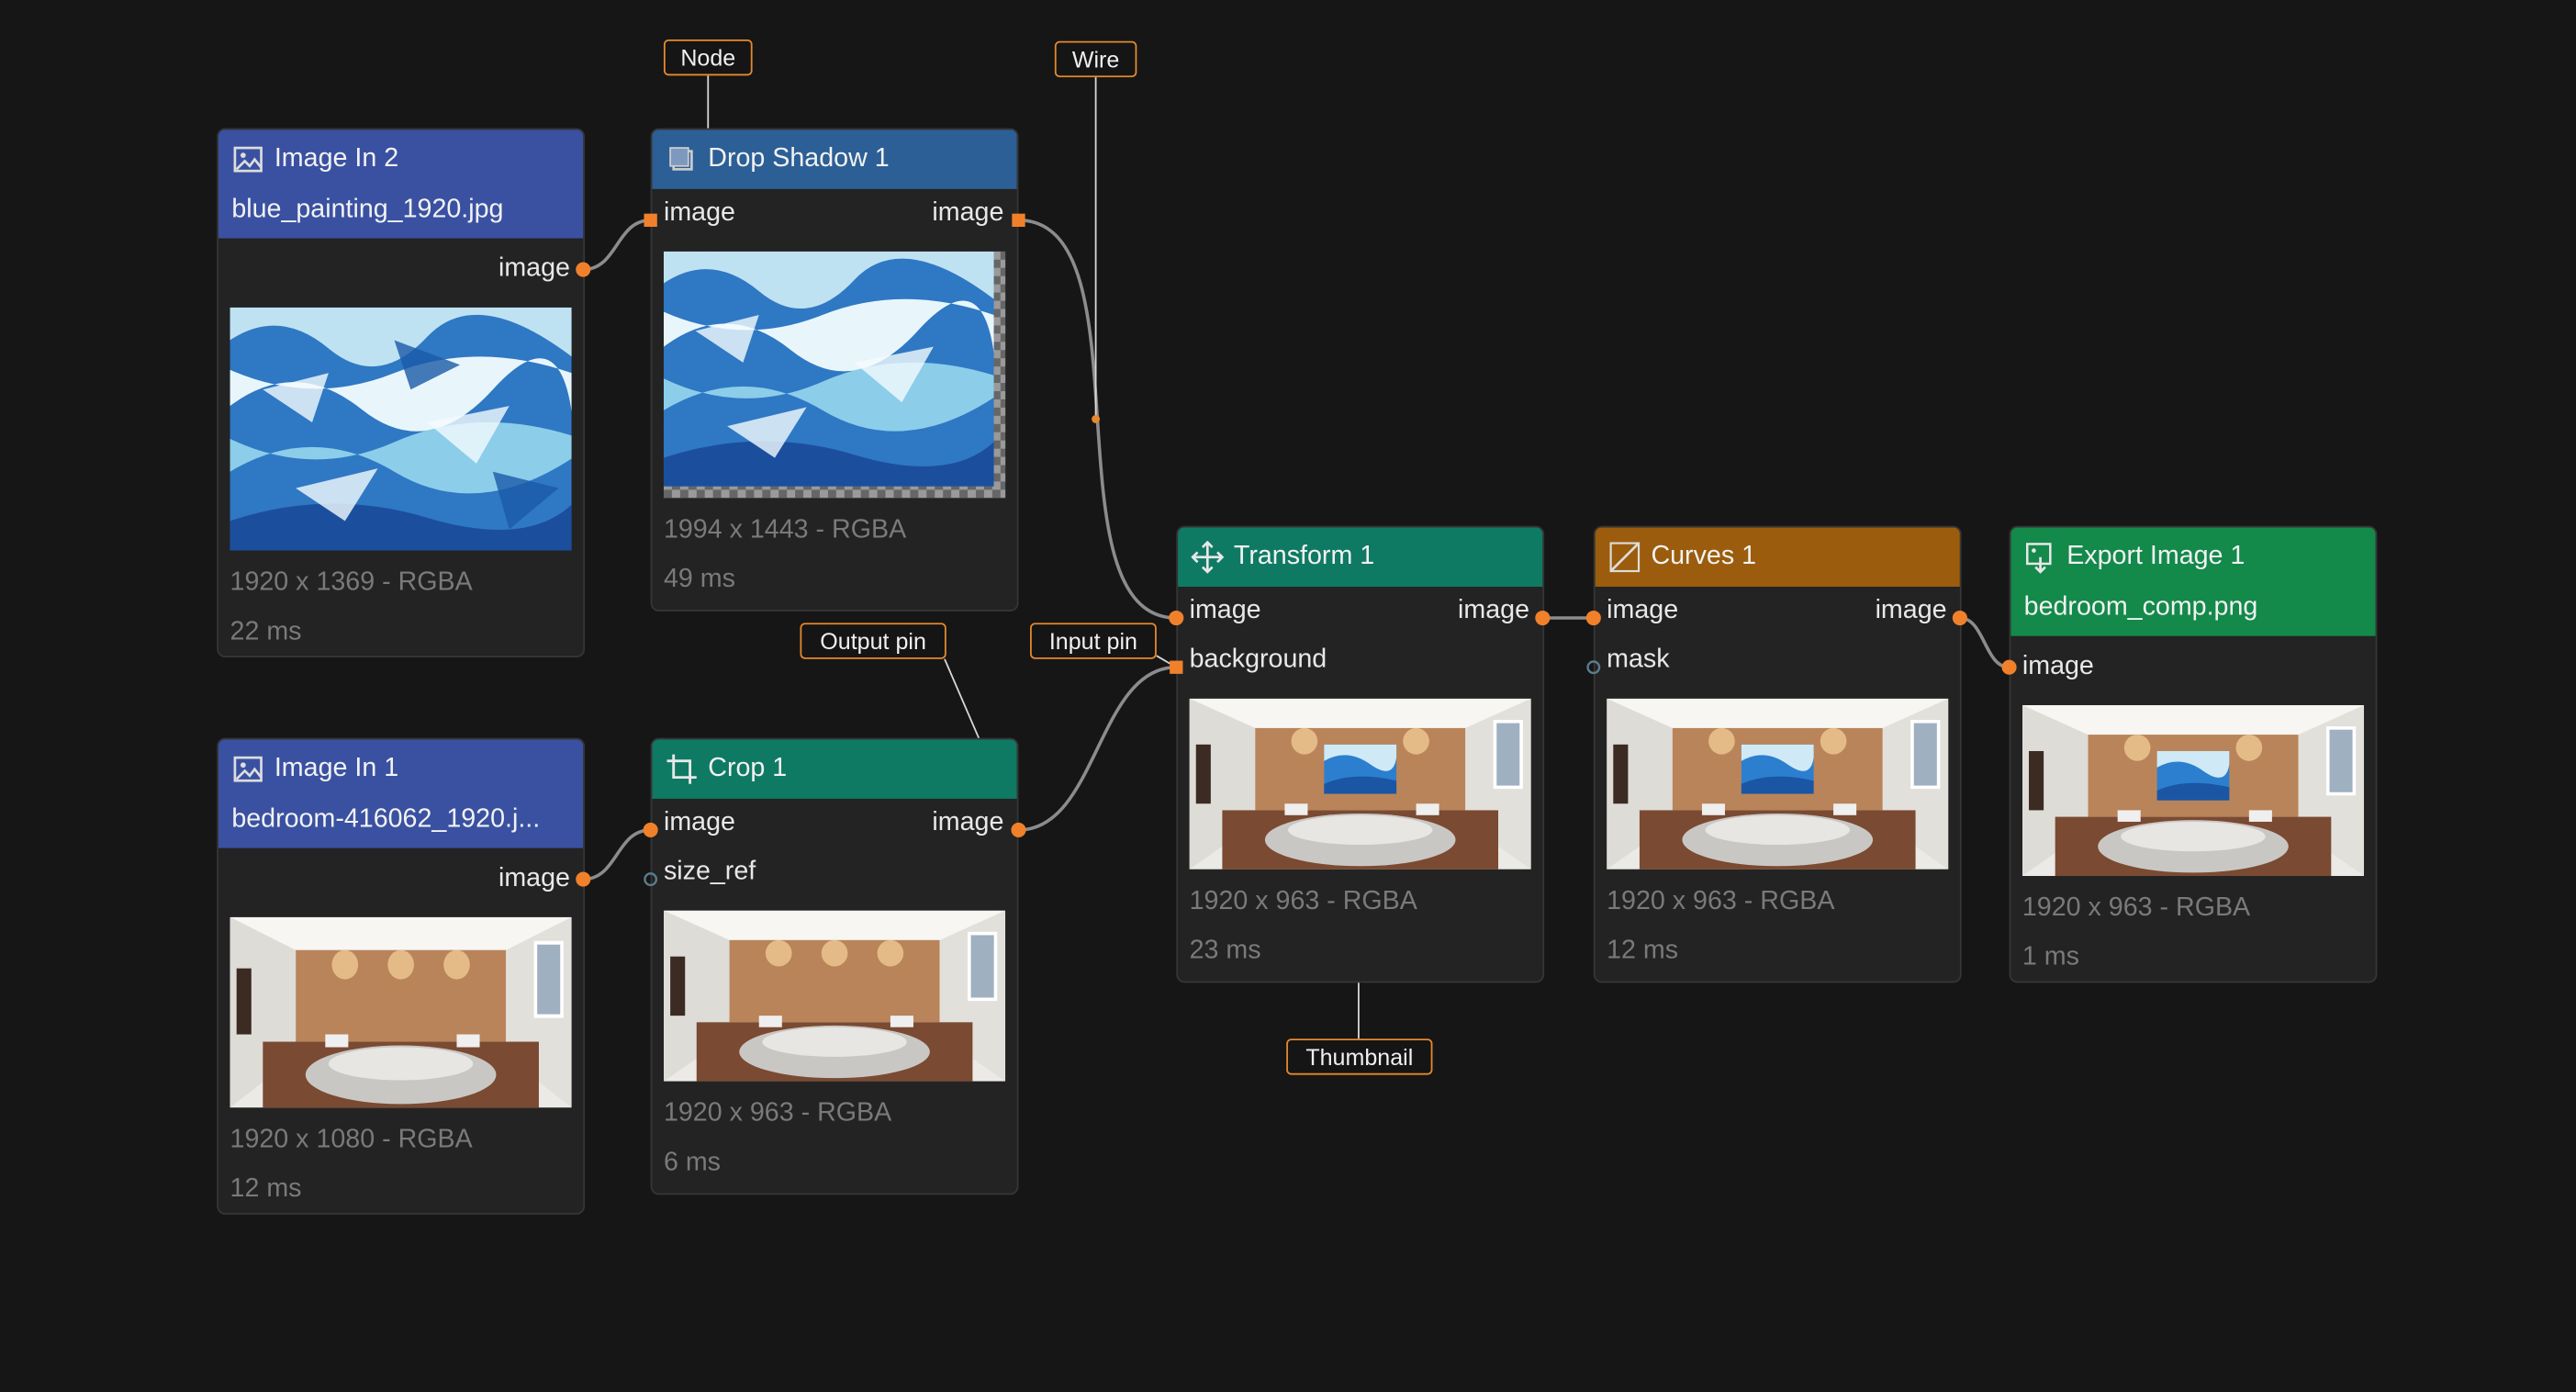 Image resolution: width=2576 pixels, height=1392 pixels. What do you see at coordinates (2193, 581) in the screenshot?
I see `node-header: Export Image 1 bedroom_comp.png` at bounding box center [2193, 581].